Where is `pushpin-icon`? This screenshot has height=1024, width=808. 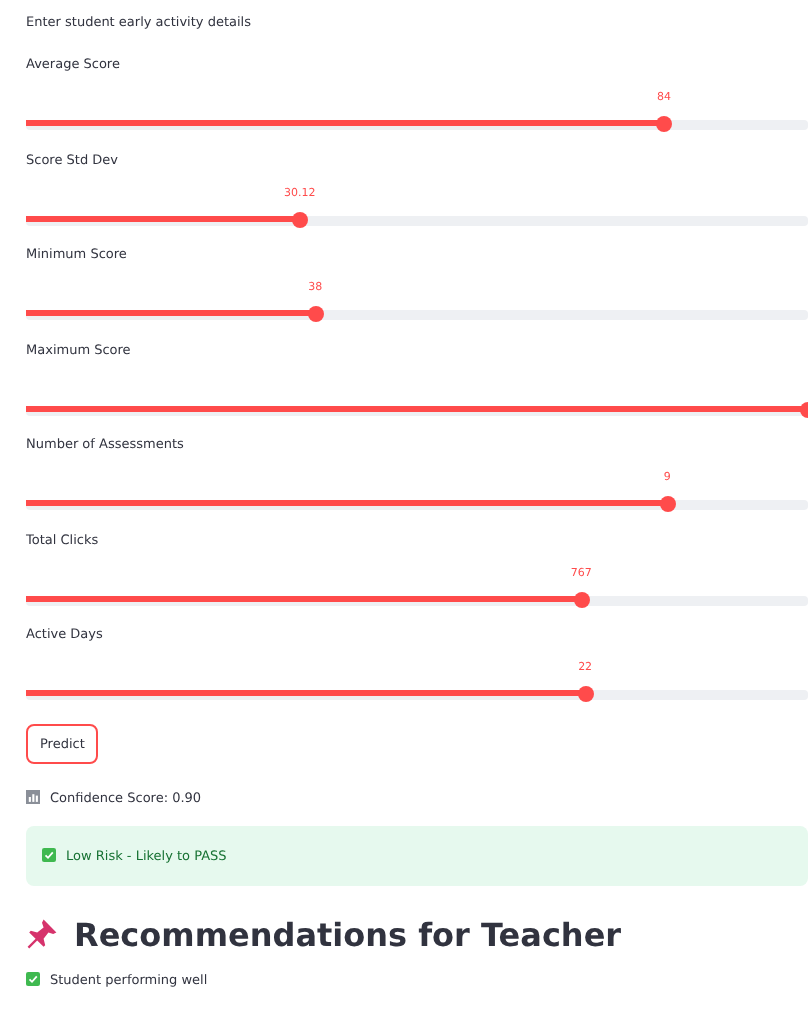
pushpin-icon is located at coordinates (42, 934).